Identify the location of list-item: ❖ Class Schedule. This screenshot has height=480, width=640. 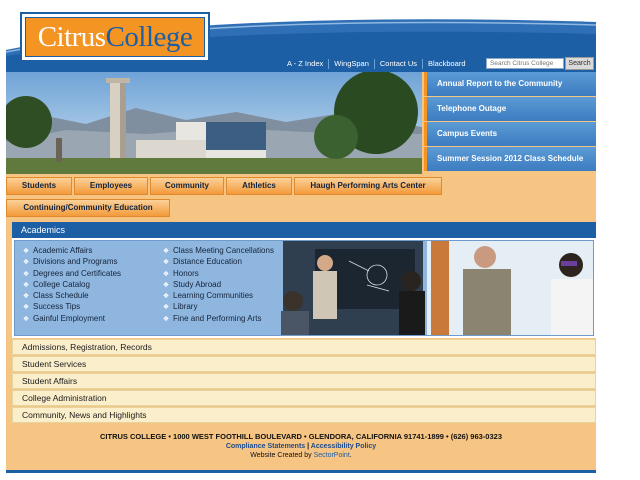
(70, 295).